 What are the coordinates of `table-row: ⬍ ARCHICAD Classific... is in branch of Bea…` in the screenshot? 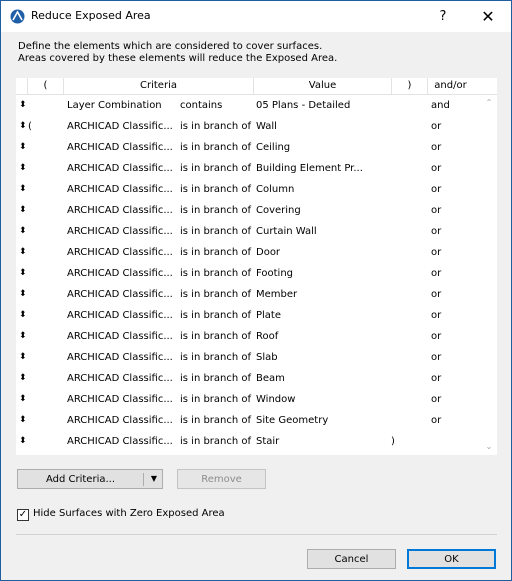 It's located at (249, 378).